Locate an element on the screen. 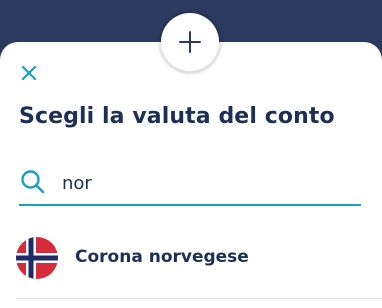 Image resolution: width=382 pixels, height=308 pixels. plus-icon is located at coordinates (190, 42).